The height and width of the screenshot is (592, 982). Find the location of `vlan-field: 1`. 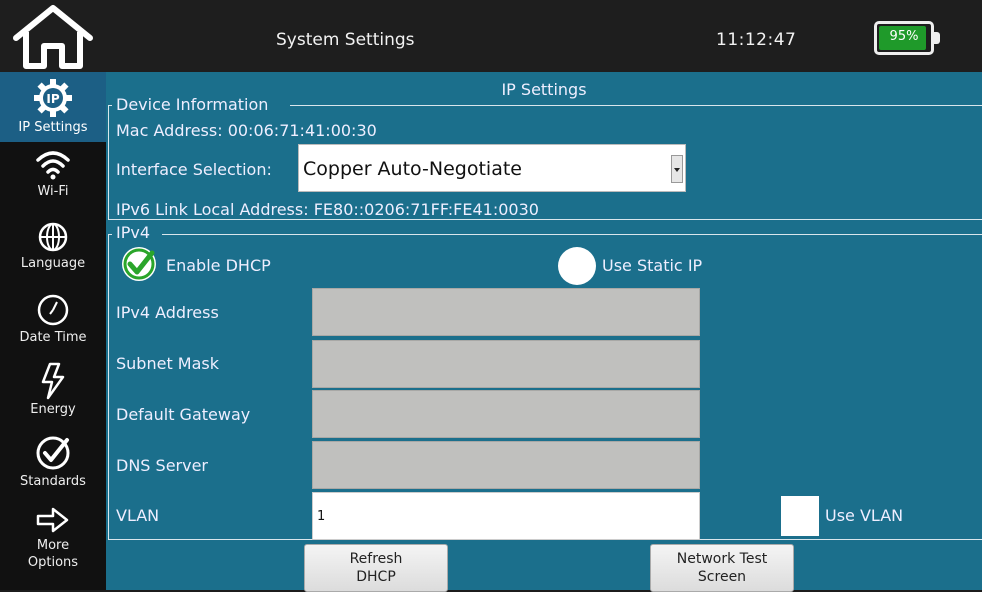

vlan-field: 1 is located at coordinates (506, 516).